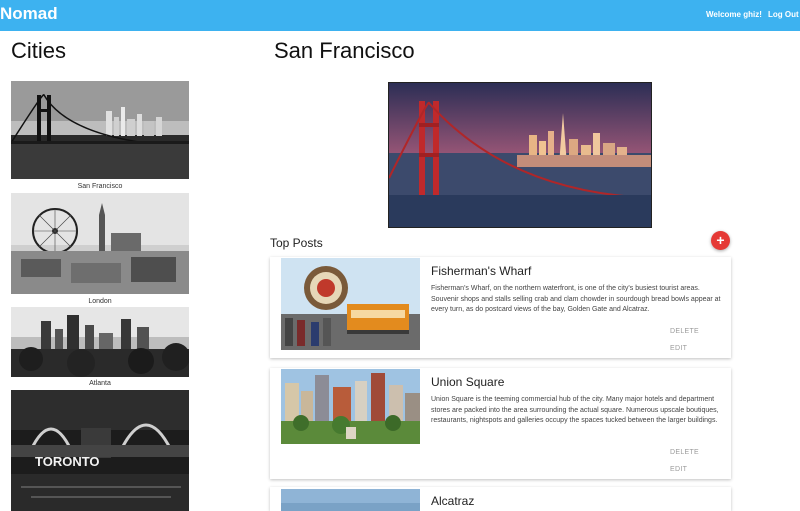 Image resolution: width=800 pixels, height=511 pixels. What do you see at coordinates (67, 461) in the screenshot?
I see `svg-text: TORONTO` at bounding box center [67, 461].